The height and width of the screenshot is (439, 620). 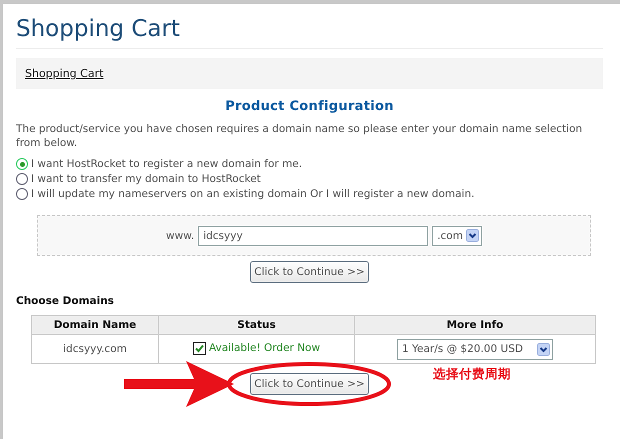 What do you see at coordinates (309, 179) in the screenshot?
I see `radio-option: I want to transfer my domain to HostRocket` at bounding box center [309, 179].